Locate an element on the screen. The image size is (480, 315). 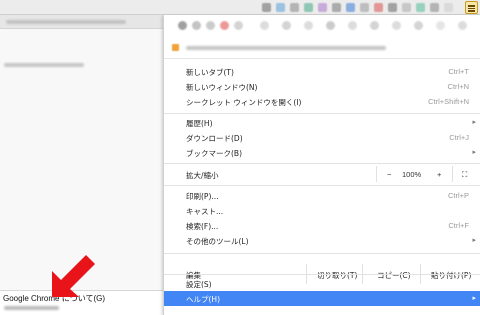
menu-item-shortcut: Ctrl+F is located at coordinates (458, 225).